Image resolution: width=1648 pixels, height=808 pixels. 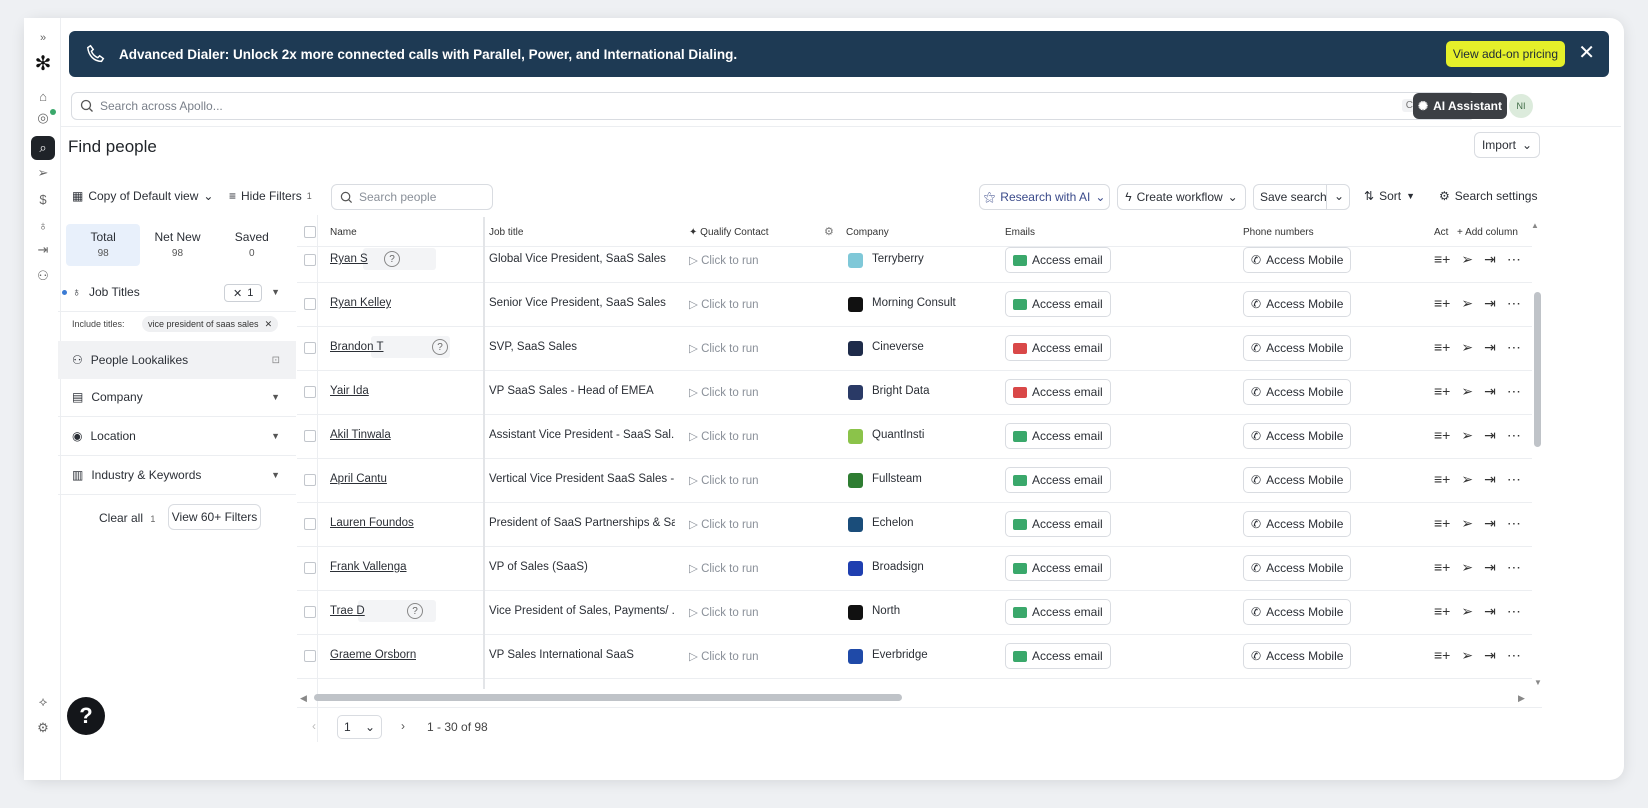 I want to click on vertical-scrollbar, so click(x=1537, y=369).